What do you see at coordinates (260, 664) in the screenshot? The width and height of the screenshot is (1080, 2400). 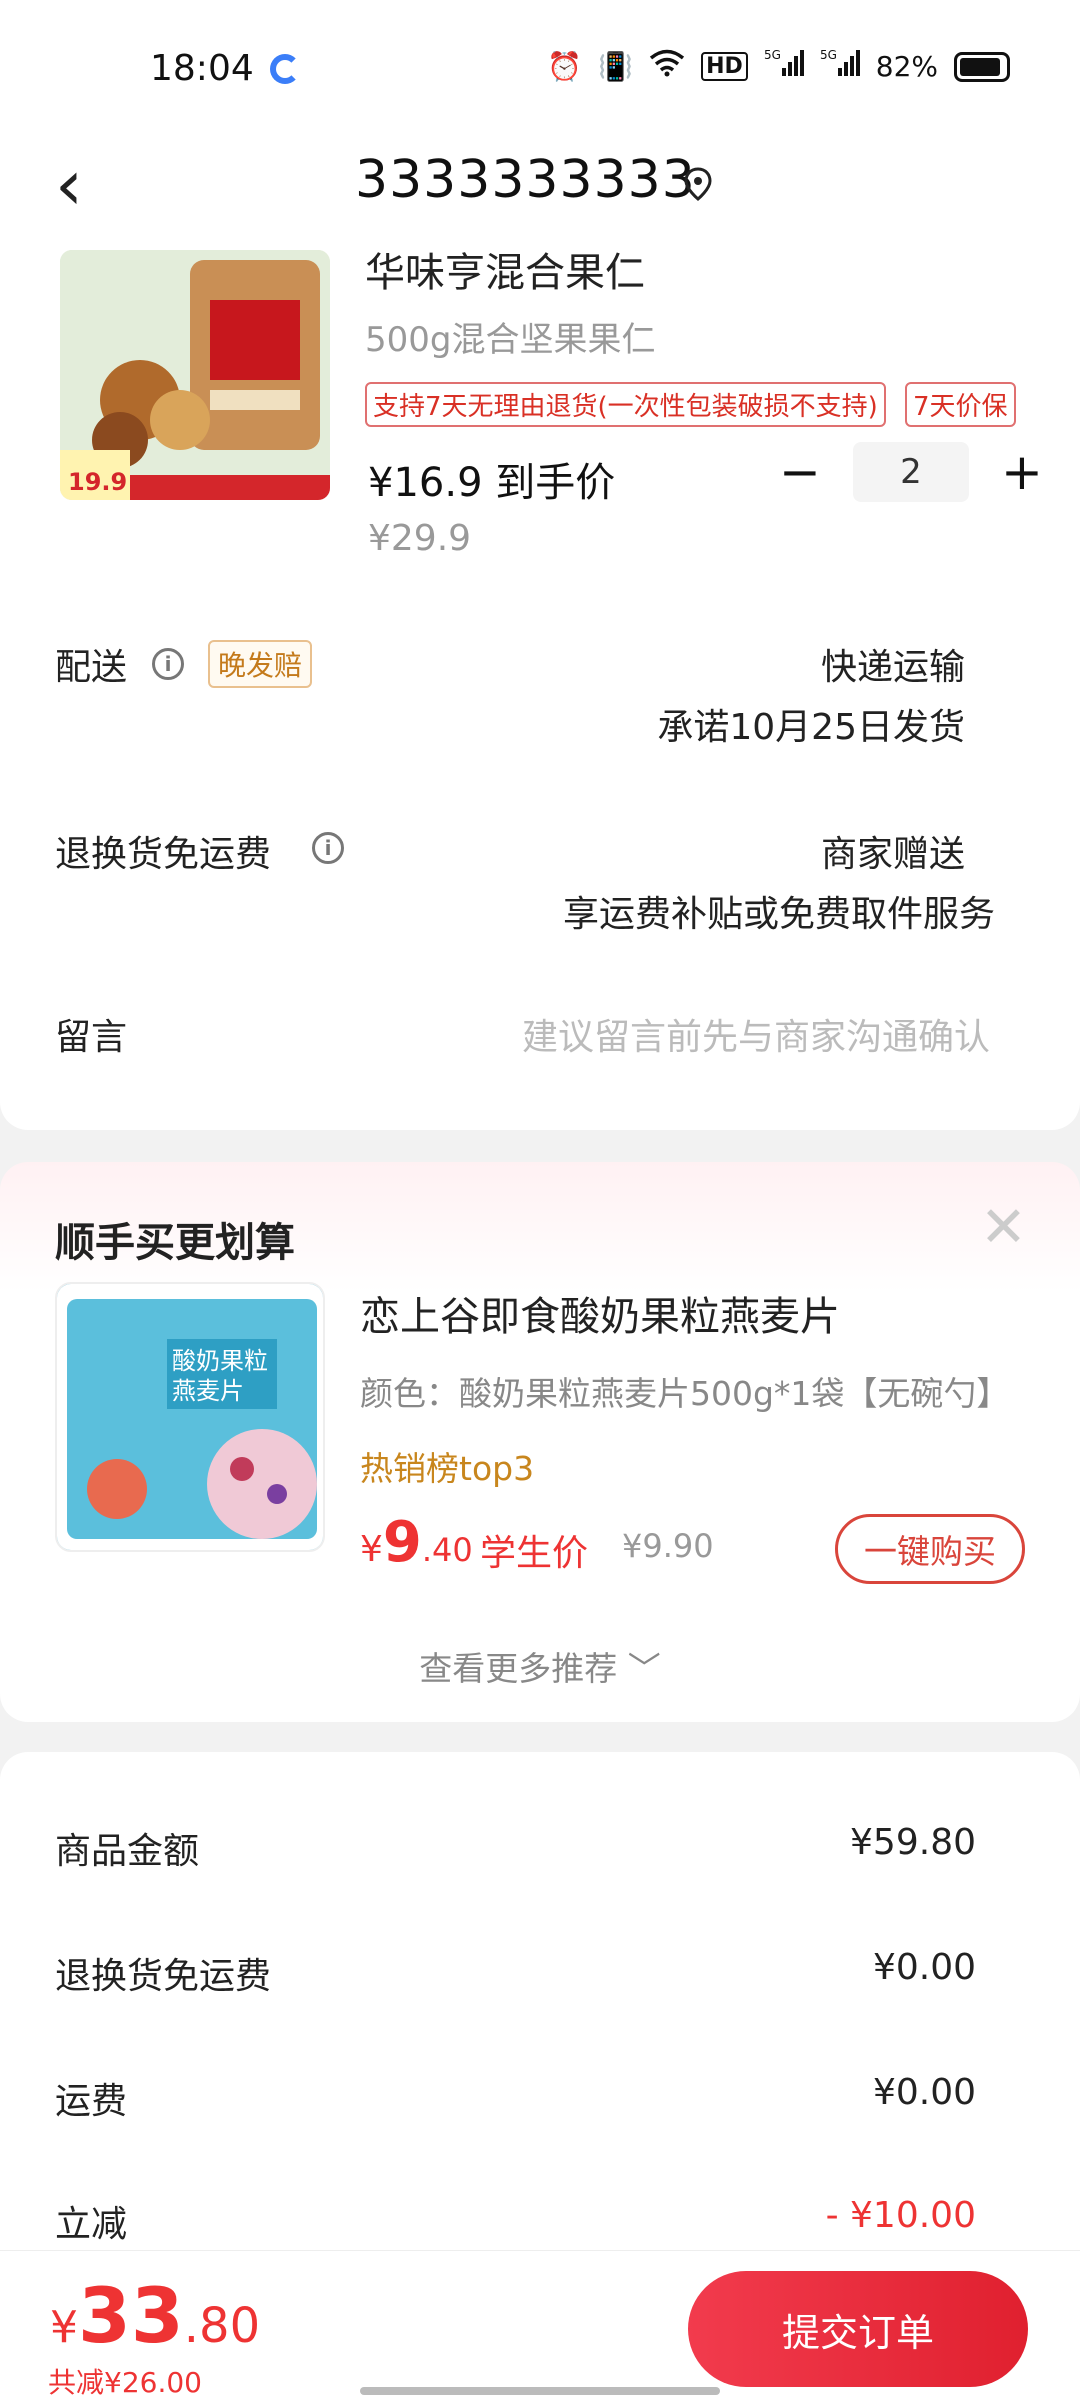 I see `late-compensation-badge: 晚发赔` at bounding box center [260, 664].